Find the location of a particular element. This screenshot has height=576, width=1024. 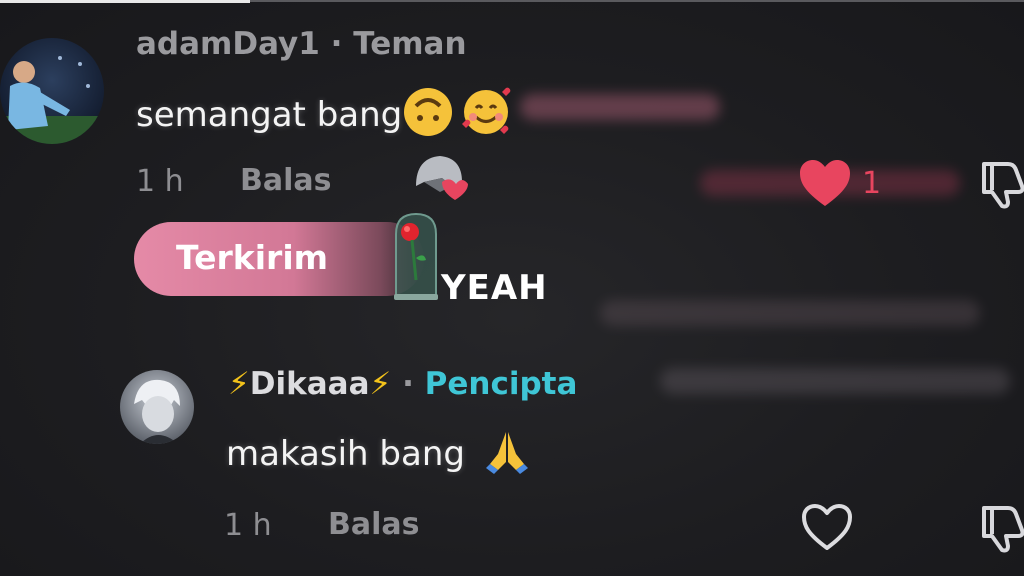

relation-label: Teman is located at coordinates (410, 44).